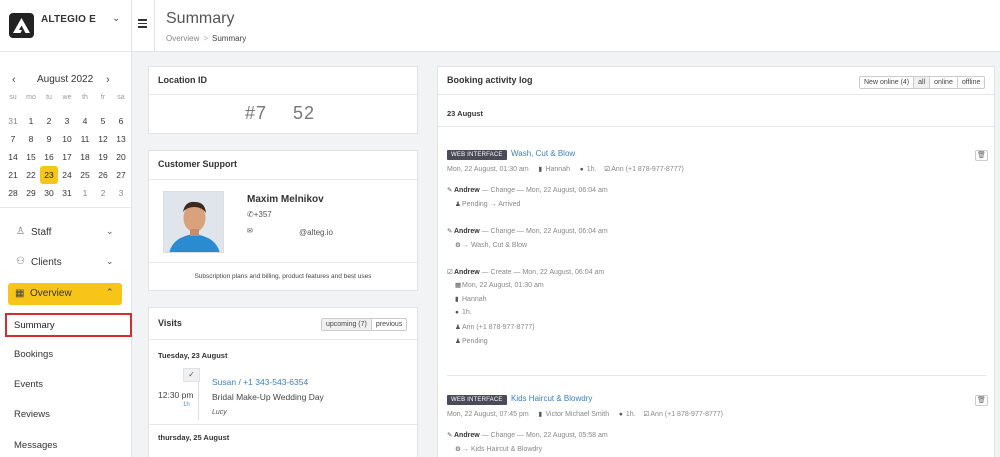 The height and width of the screenshot is (457, 1000). What do you see at coordinates (67, 139) in the screenshot?
I see `calendar-day: 10` at bounding box center [67, 139].